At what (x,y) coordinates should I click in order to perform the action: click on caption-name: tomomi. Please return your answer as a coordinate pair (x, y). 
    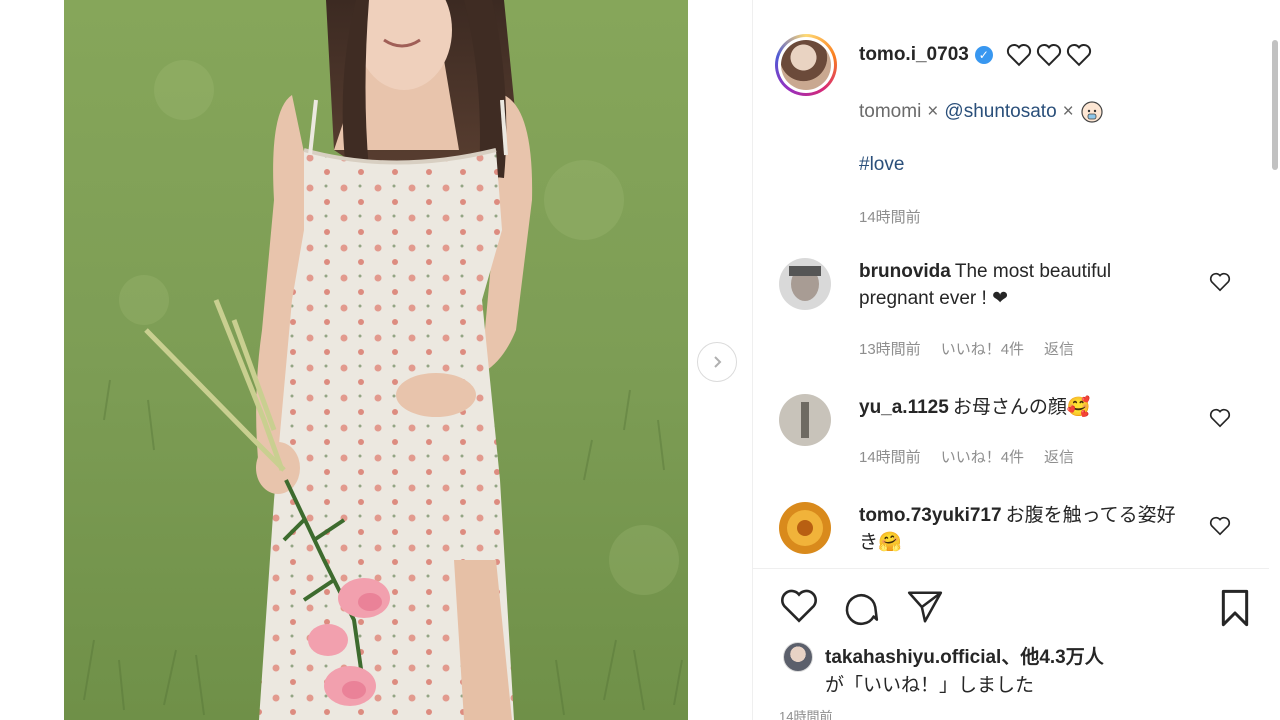
    Looking at the image, I should click on (890, 111).